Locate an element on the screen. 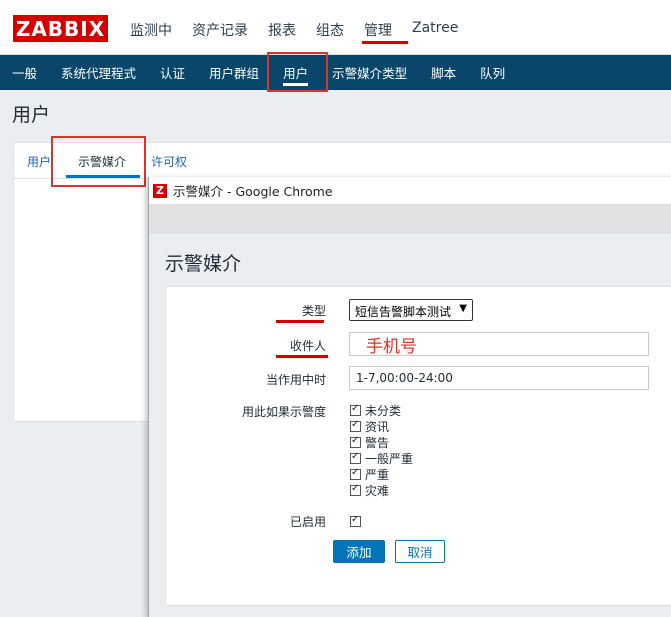 The image size is (671, 617). recipient-underline-annotation is located at coordinates (302, 356).